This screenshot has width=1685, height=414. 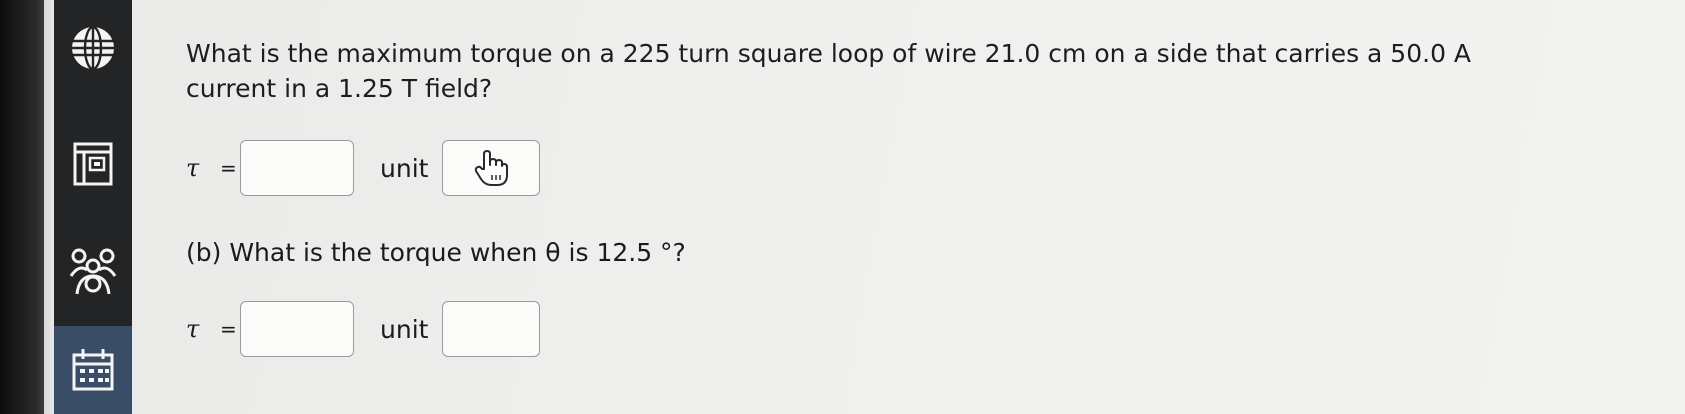 I want to click on group-icon, so click(x=93, y=271).